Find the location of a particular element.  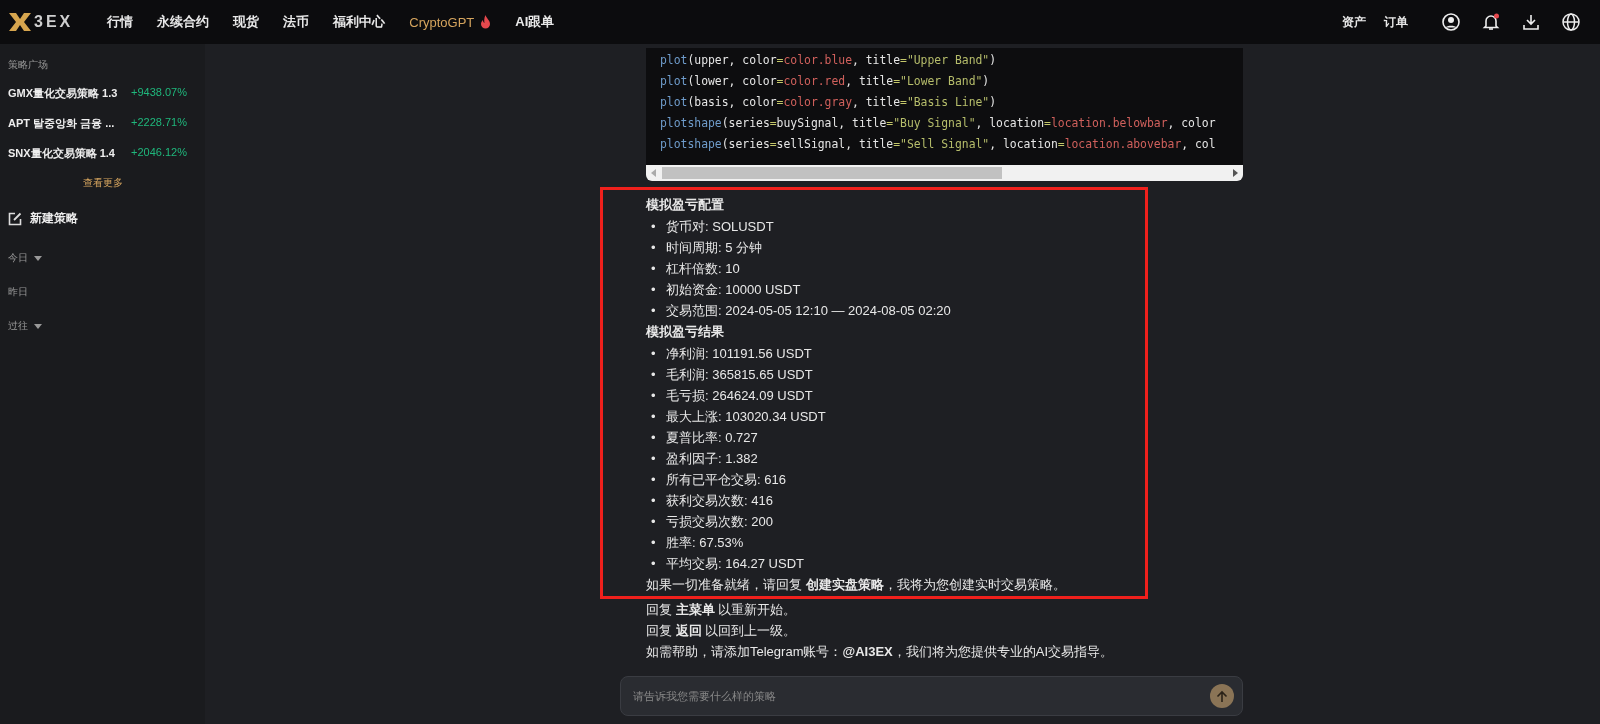

chat-input: 请告诉我您需要什么样的策略 is located at coordinates (931, 696).